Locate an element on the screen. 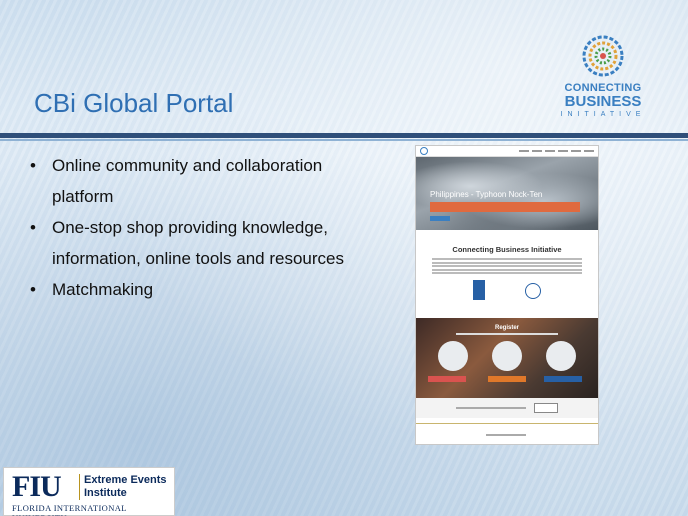  website-footer is located at coordinates (507, 433).